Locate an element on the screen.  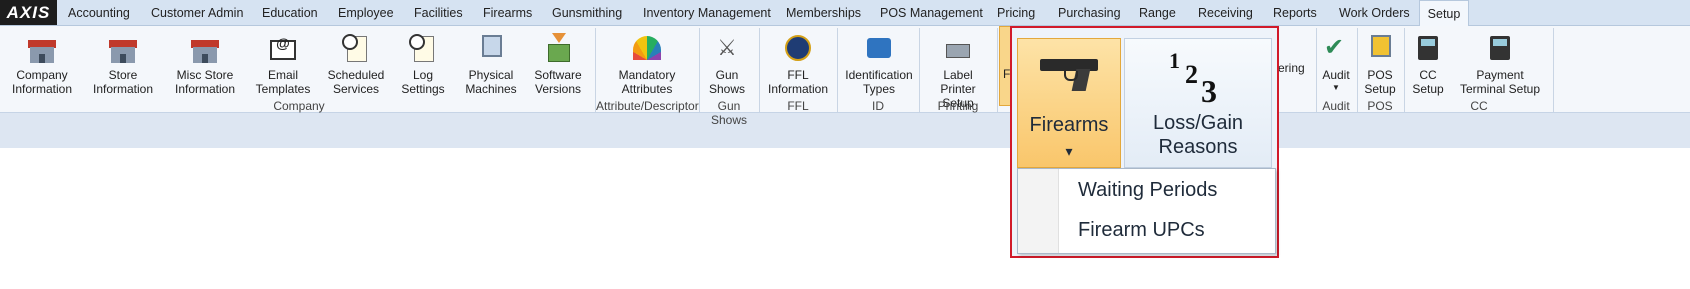
seal-icon is located at coordinates (798, 48).